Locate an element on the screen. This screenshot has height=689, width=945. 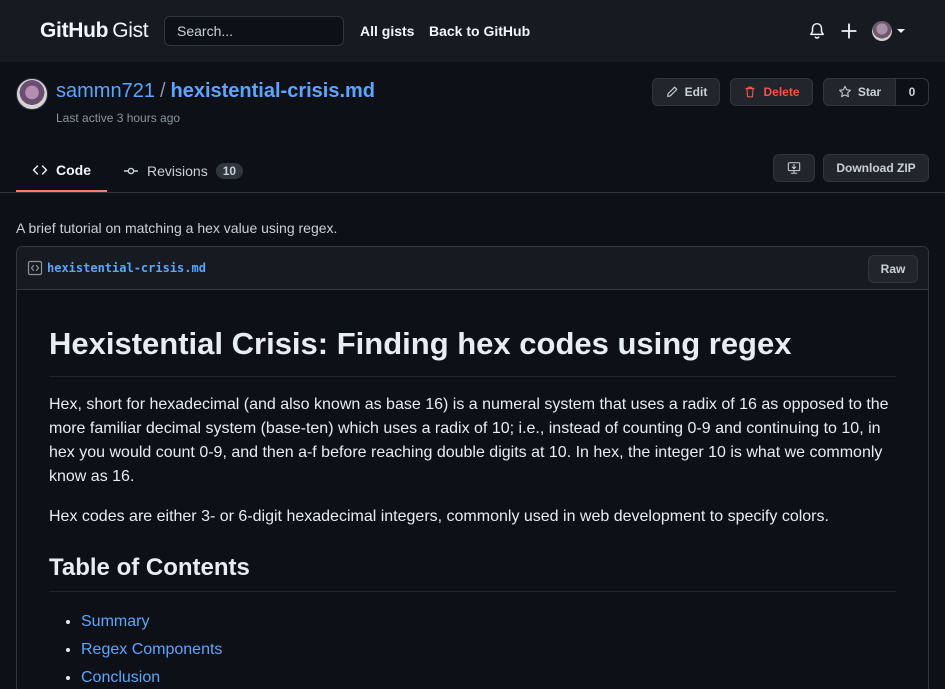
desktop-download-icon is located at coordinates (794, 168).